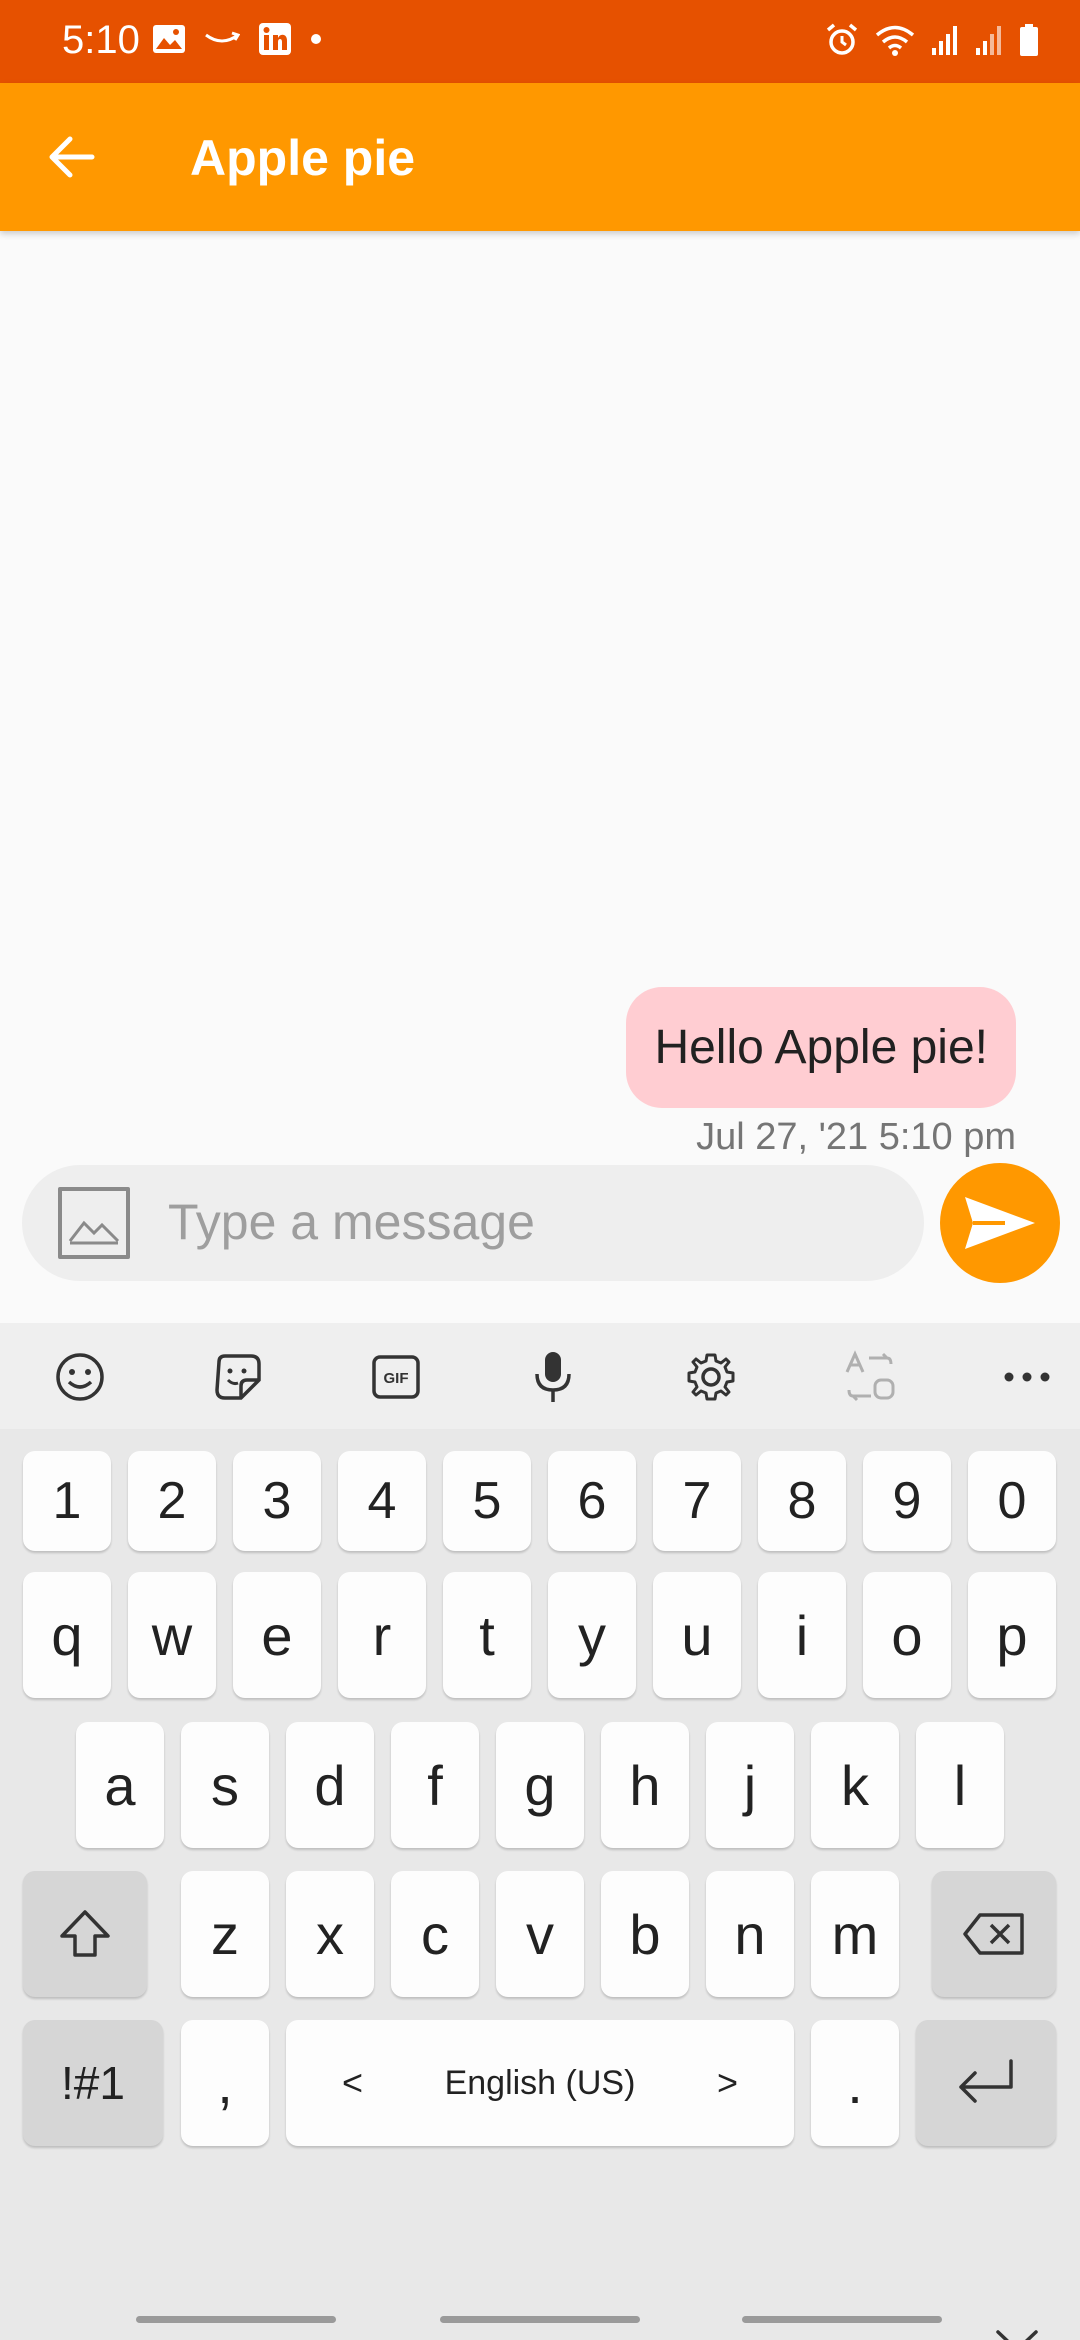 This screenshot has height=2340, width=1080. I want to click on key-w: w, so click(172, 1635).